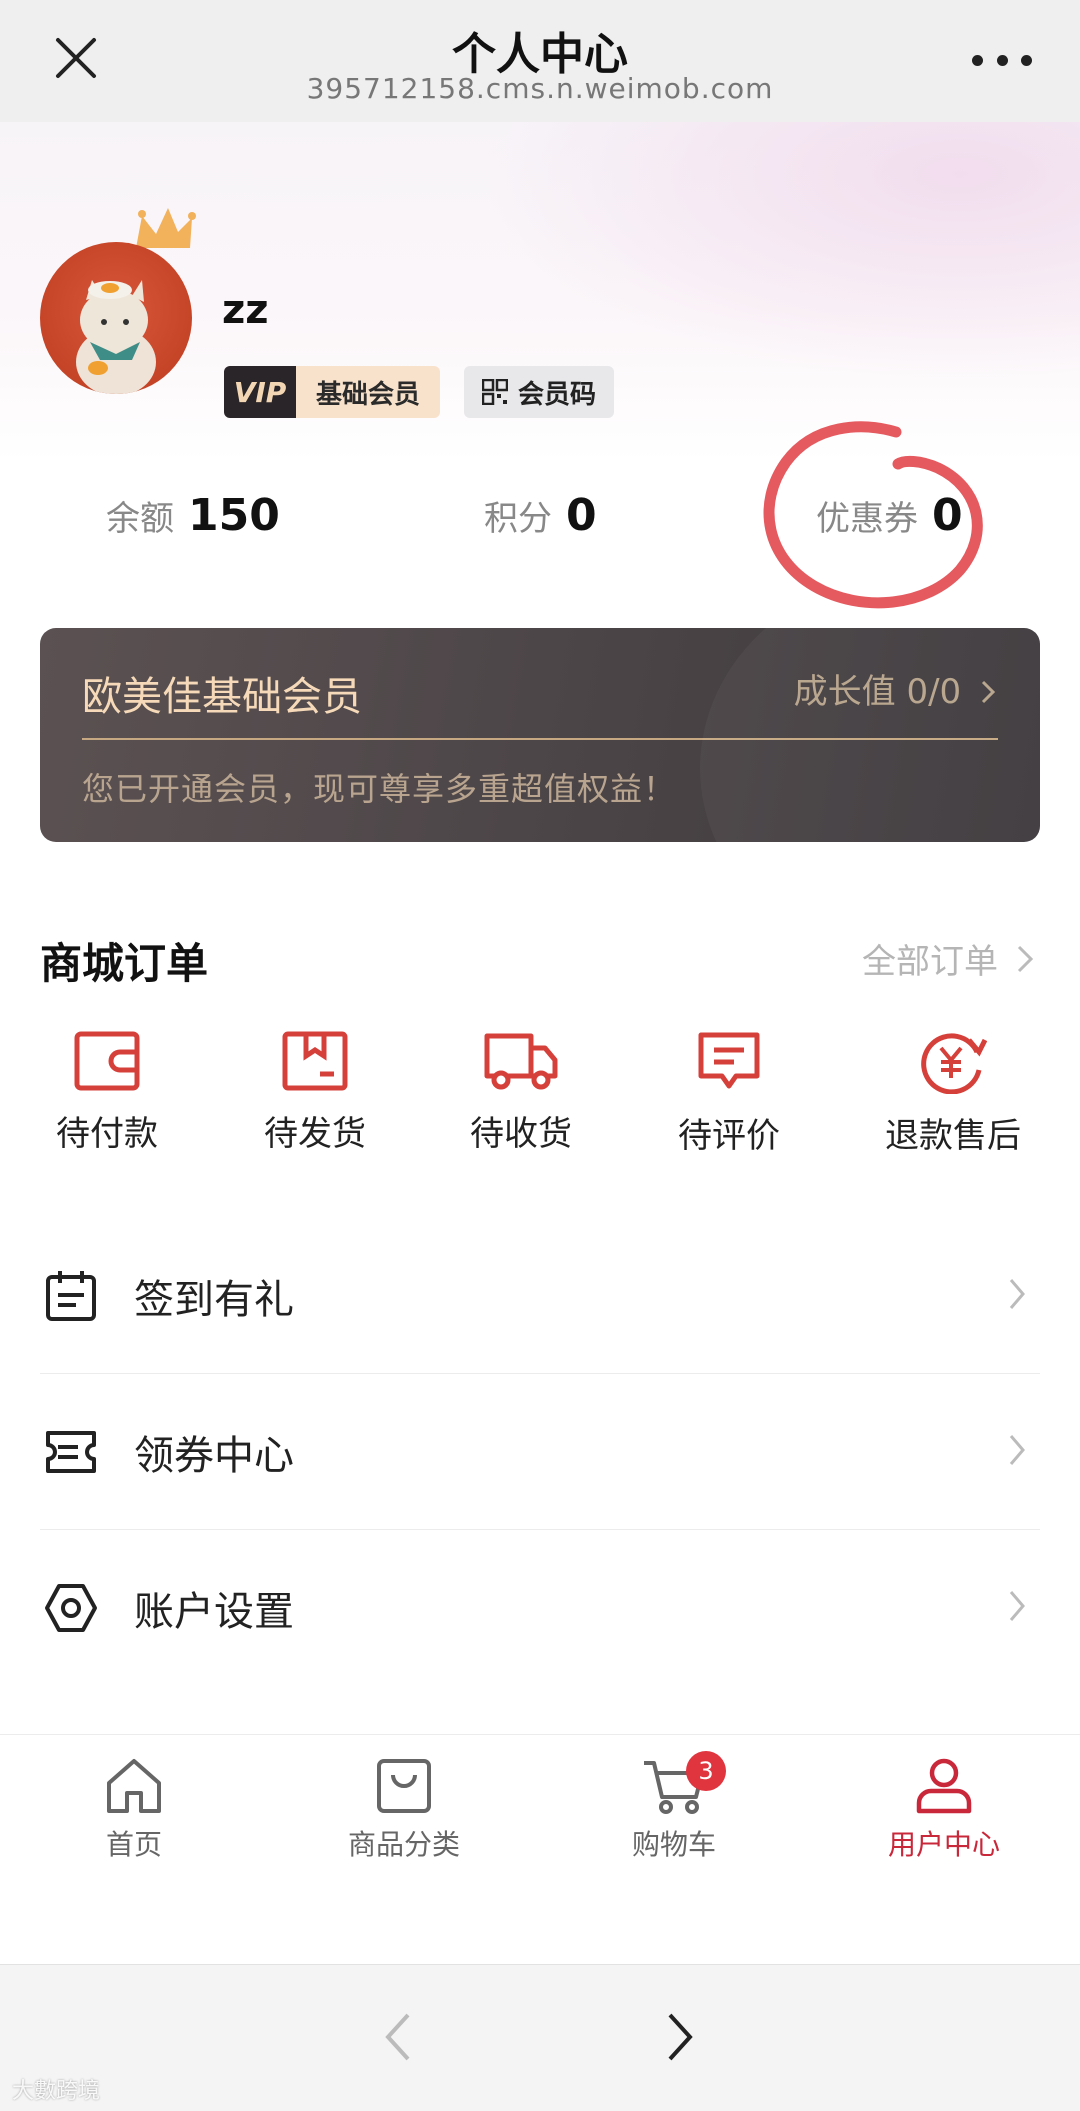 The height and width of the screenshot is (2111, 1080). I want to click on points-label: 积分, so click(518, 519).